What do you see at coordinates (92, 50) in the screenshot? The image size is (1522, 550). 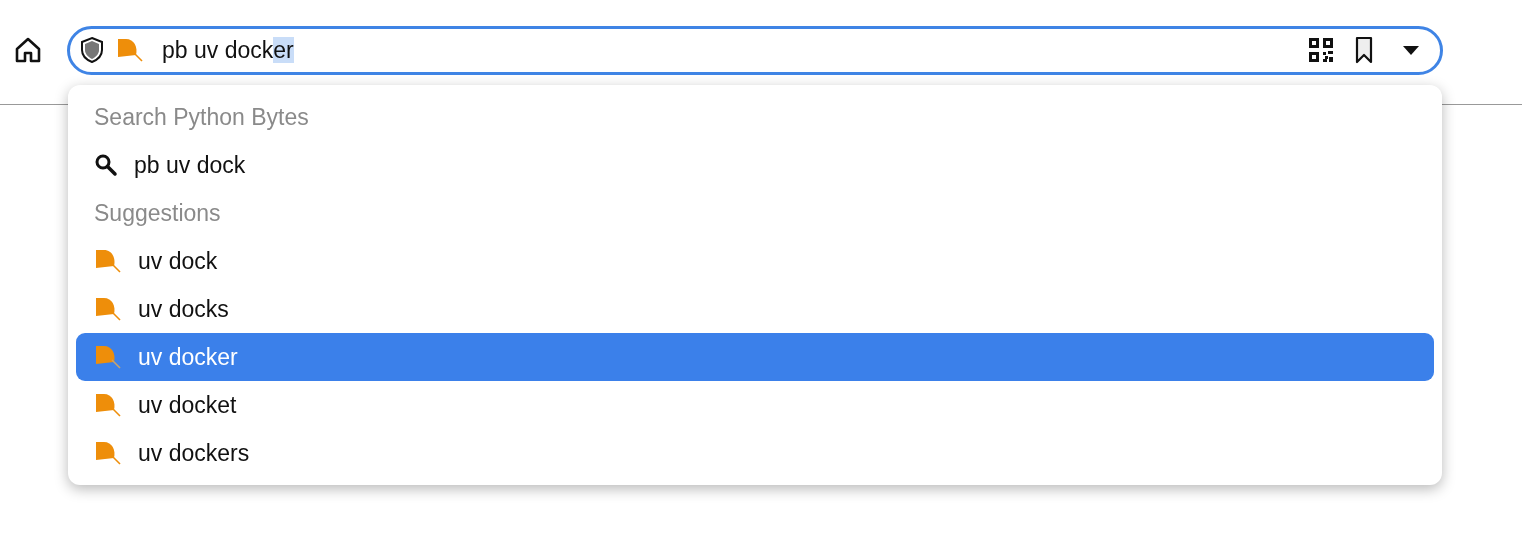 I see `shield-icon` at bounding box center [92, 50].